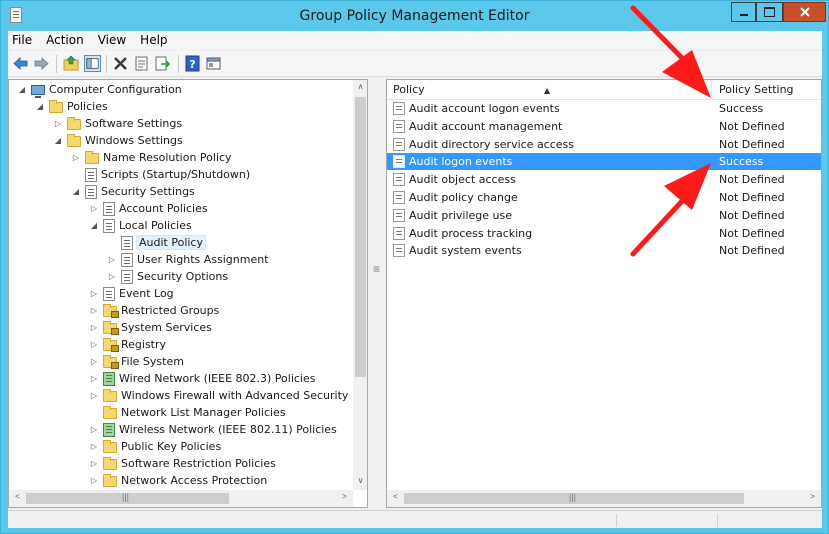 This screenshot has width=829, height=534. Describe the element at coordinates (202, 378) in the screenshot. I see `tree-item-wired-network: ▷ Wired Network (IEEE 802.3) Policies` at that location.